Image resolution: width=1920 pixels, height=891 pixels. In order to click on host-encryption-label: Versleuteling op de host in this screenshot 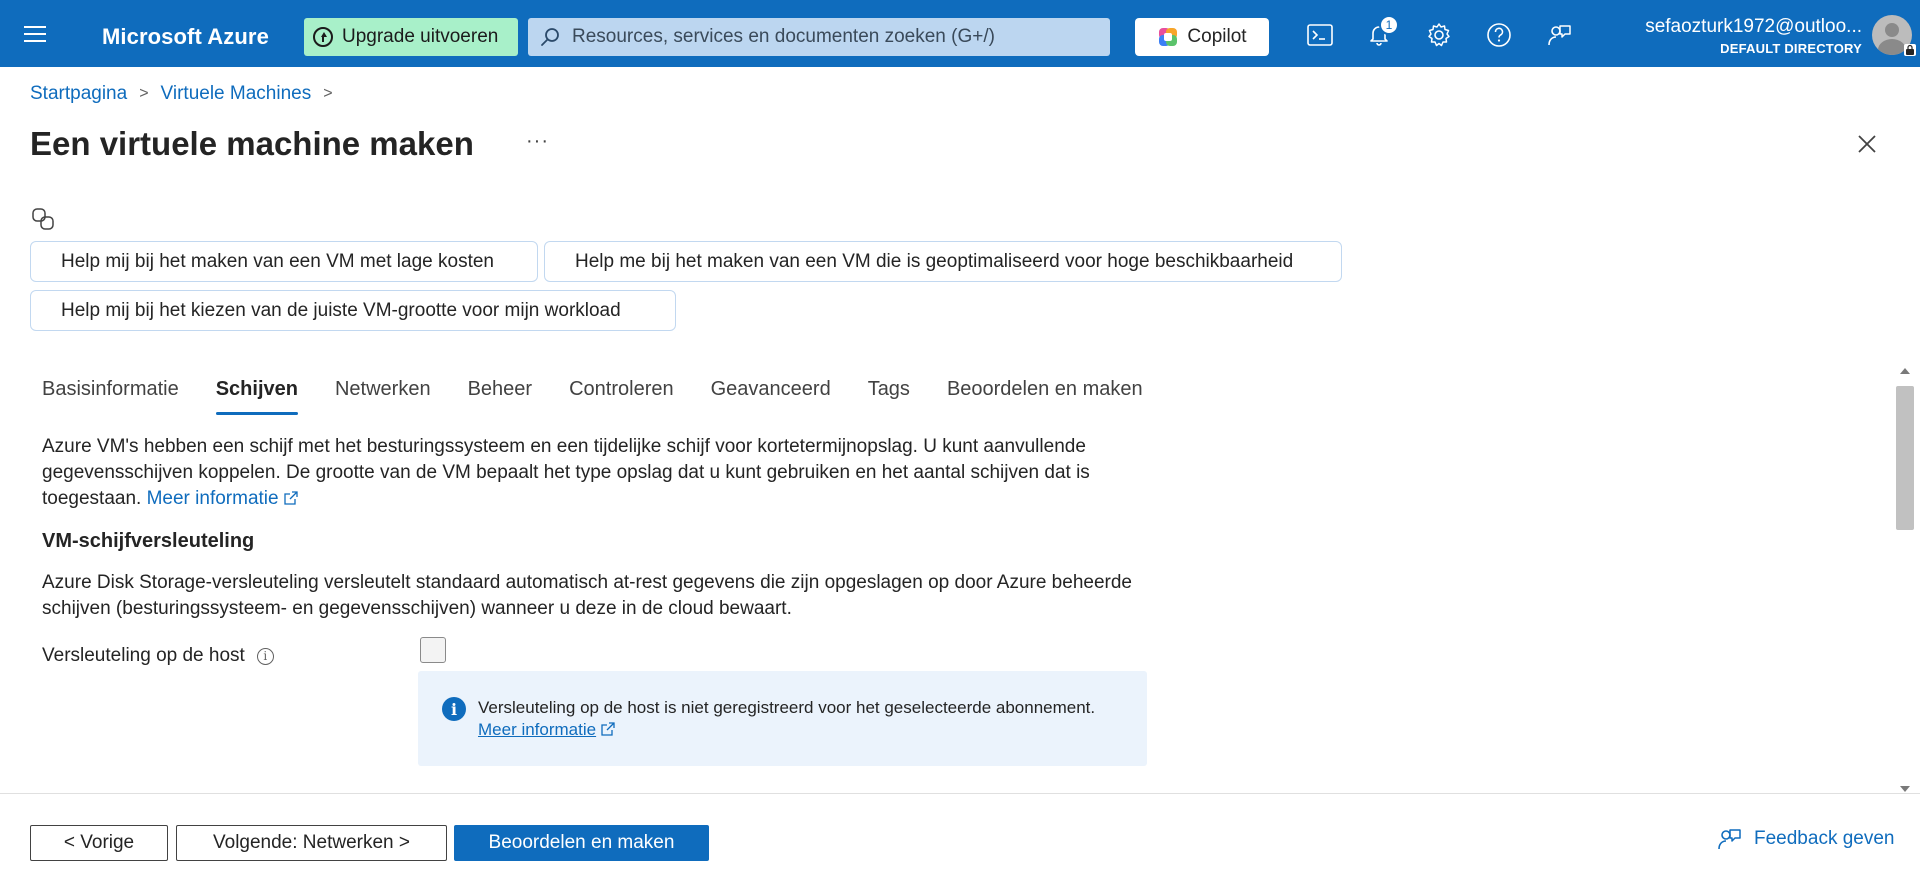, I will do `click(143, 655)`.